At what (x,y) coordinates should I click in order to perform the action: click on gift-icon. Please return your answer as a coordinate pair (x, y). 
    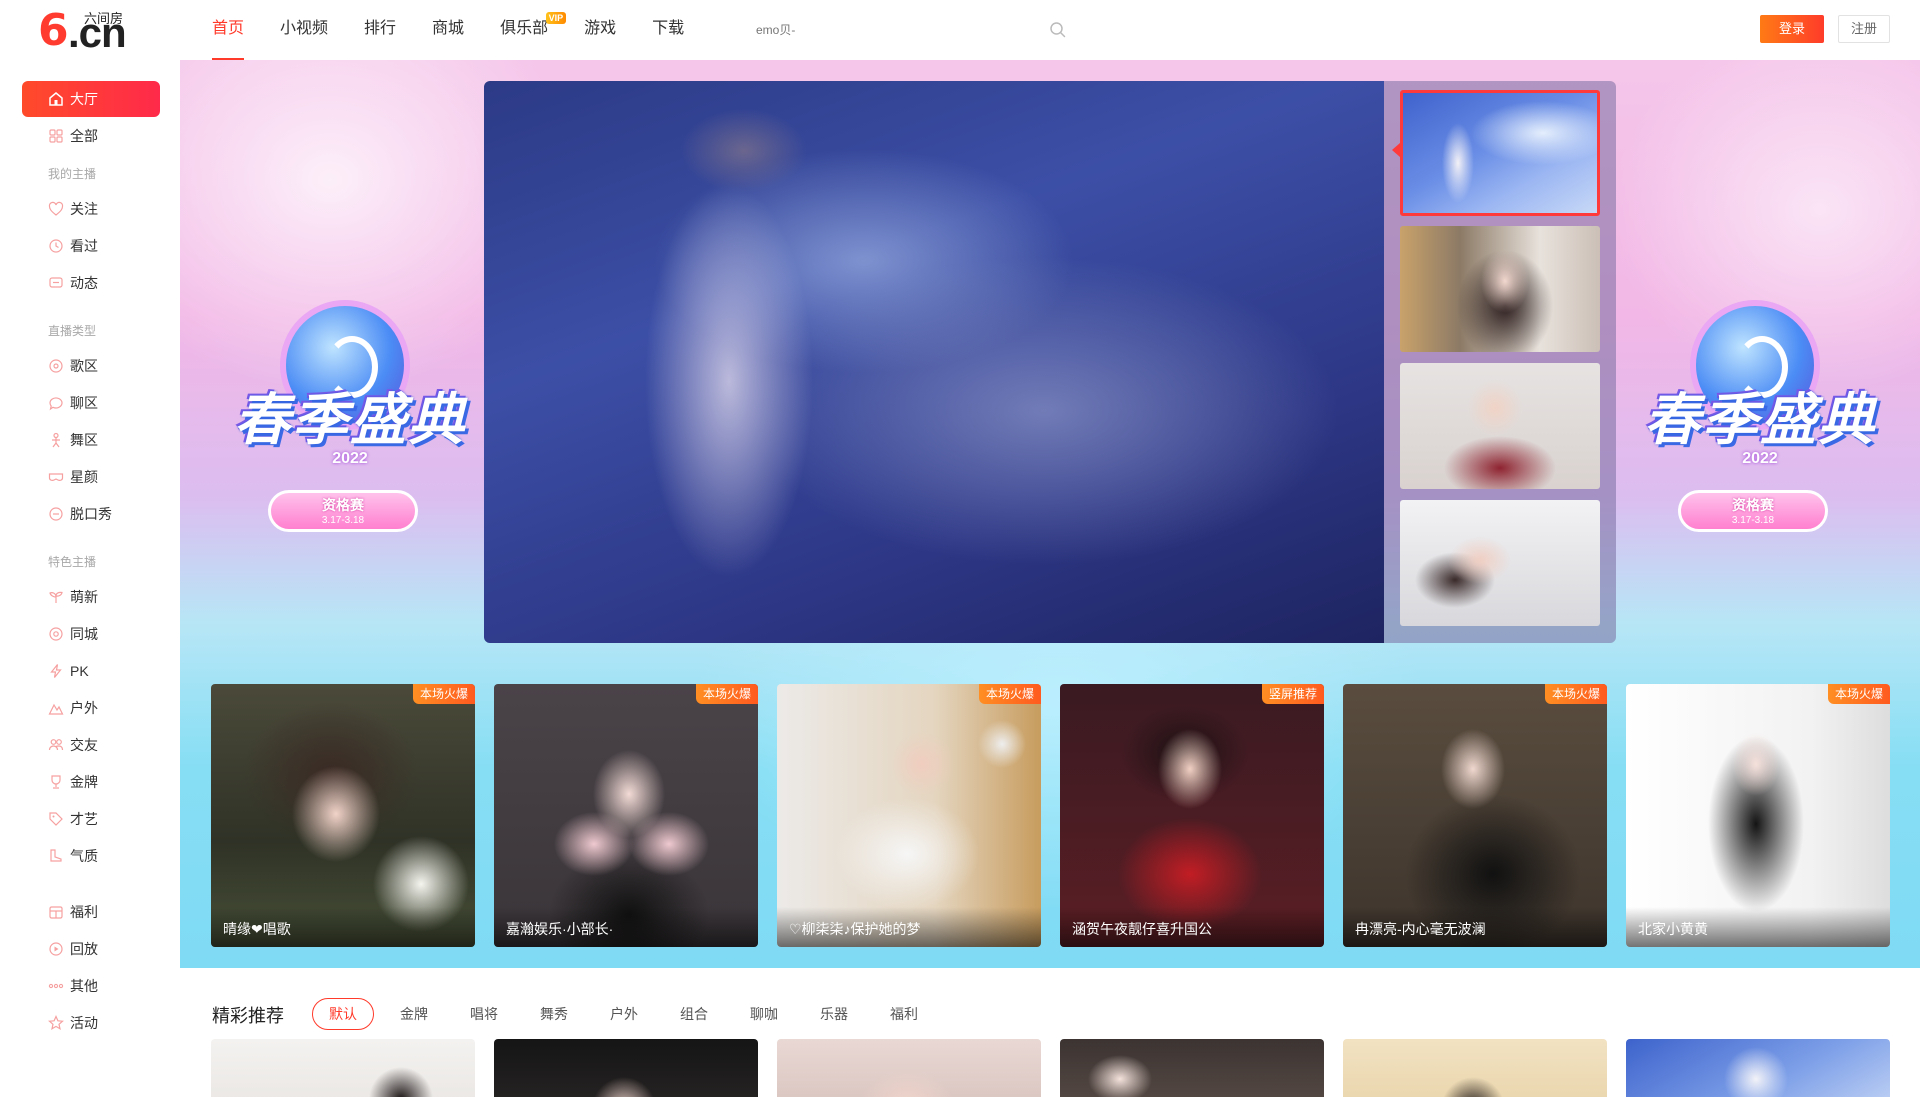
    Looking at the image, I should click on (56, 912).